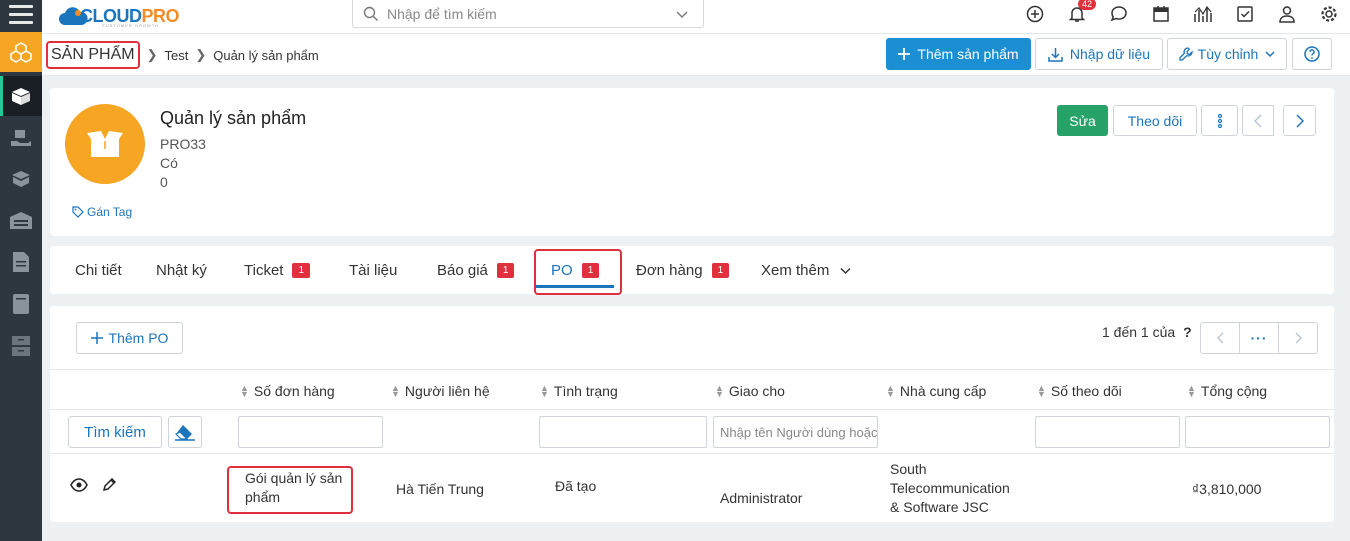  Describe the element at coordinates (290, 490) in the screenshot. I see `order-no-highlight` at that location.